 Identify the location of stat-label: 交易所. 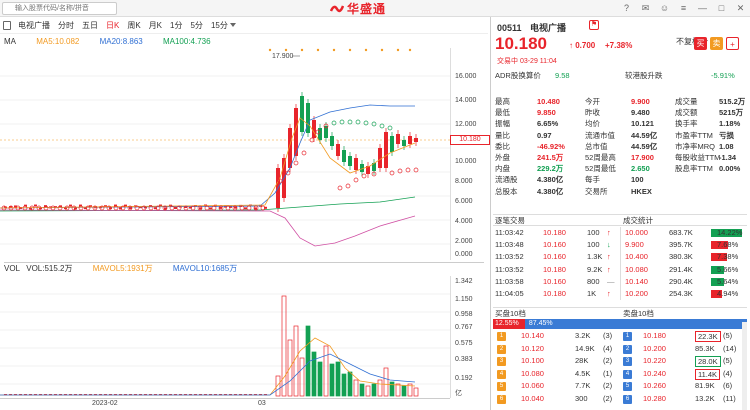
(596, 191).